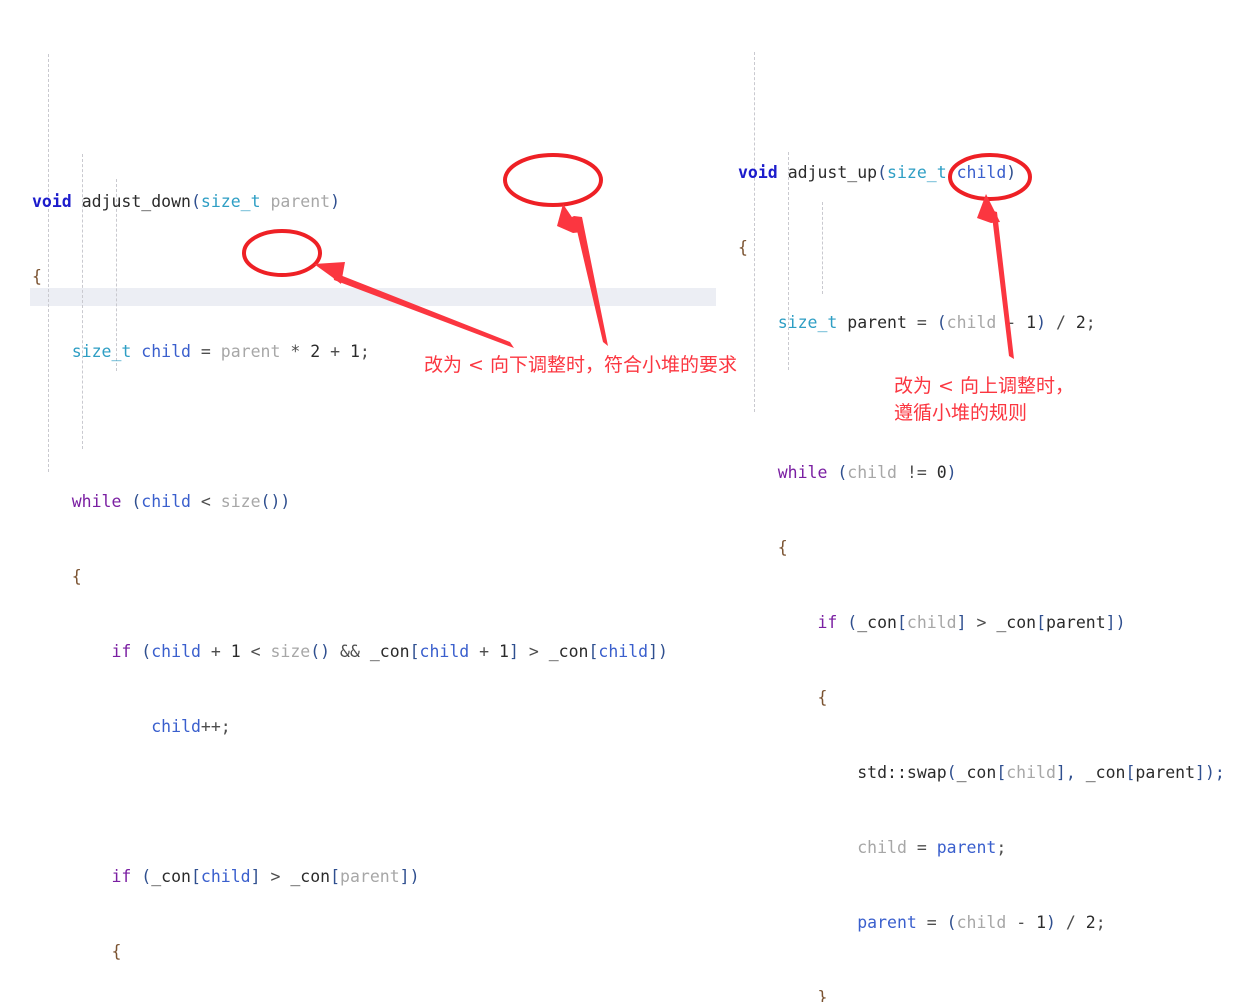  I want to click on code-line: void adjust_down(size_t parent), so click(186, 201).